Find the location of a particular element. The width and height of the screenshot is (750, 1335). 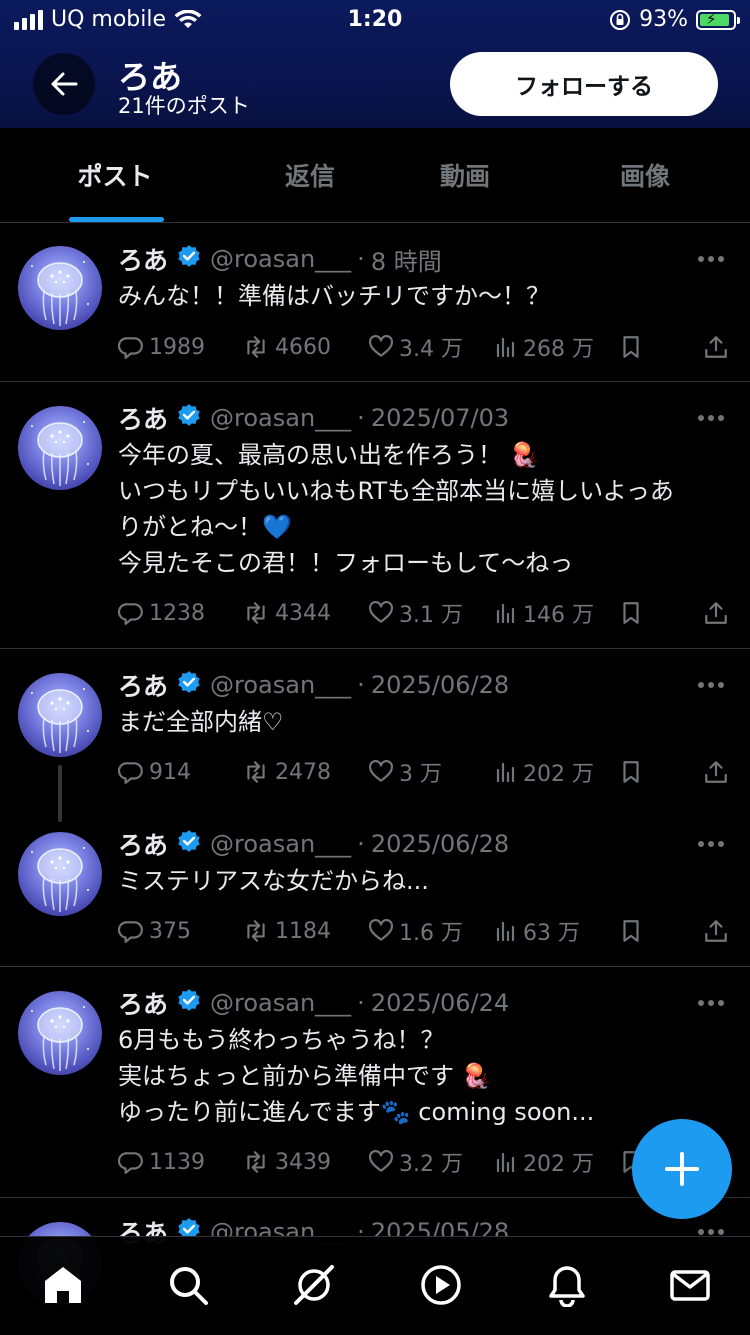

back-button is located at coordinates (64, 84).